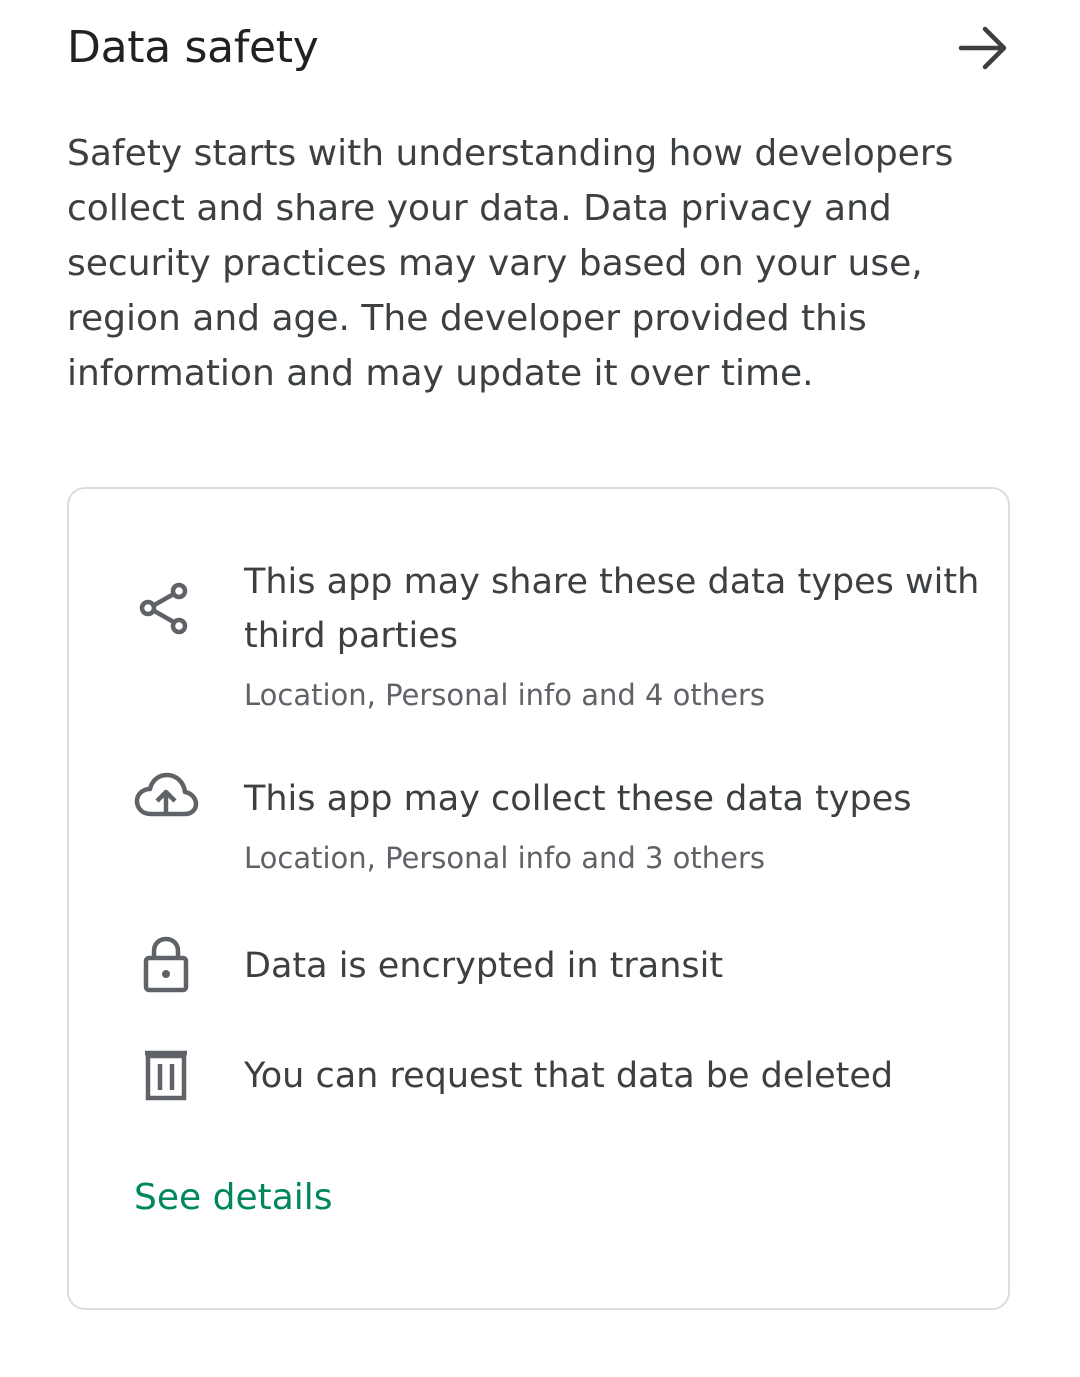  Describe the element at coordinates (505, 695) in the screenshot. I see `share-data-subtitle: Location, Personal info and 4 others` at that location.